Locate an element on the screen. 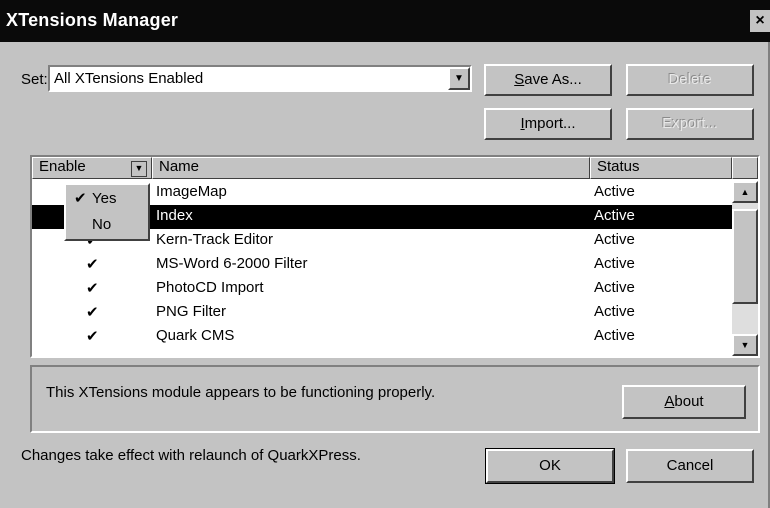 The height and width of the screenshot is (508, 770). table-row: ✔ MS-Word 6-2000 Filter Active is located at coordinates (382, 265).